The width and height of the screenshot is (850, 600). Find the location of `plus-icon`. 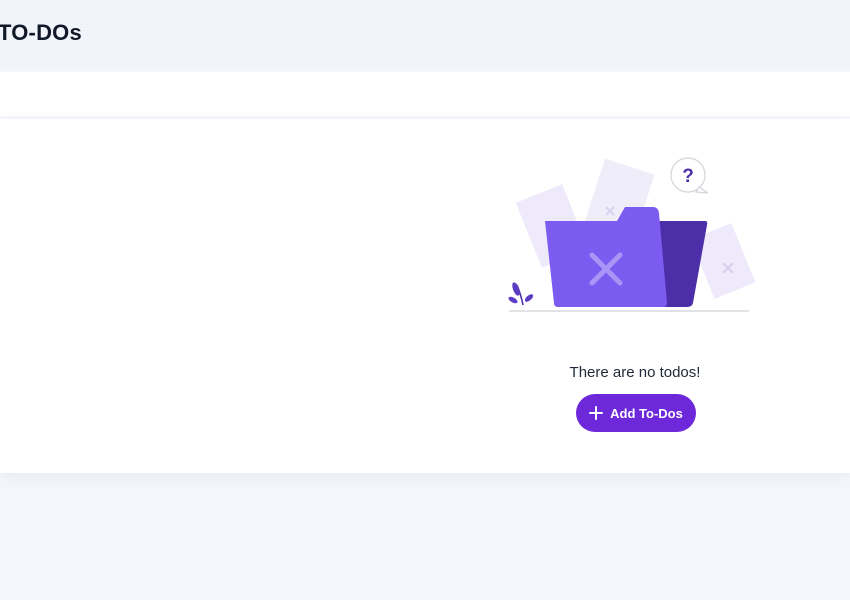

plus-icon is located at coordinates (596, 413).